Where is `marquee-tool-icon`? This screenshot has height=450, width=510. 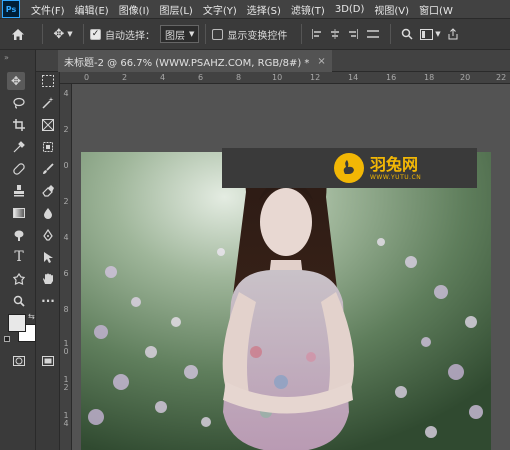 marquee-tool-icon is located at coordinates (48, 81).